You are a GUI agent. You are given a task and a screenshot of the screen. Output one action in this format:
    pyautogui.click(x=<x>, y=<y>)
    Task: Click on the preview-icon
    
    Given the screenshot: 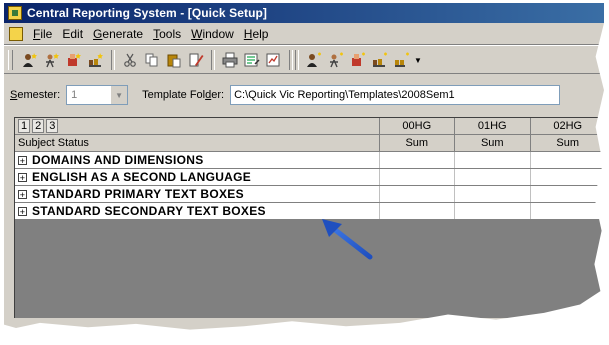 What is the action you would take?
    pyautogui.click(x=274, y=60)
    